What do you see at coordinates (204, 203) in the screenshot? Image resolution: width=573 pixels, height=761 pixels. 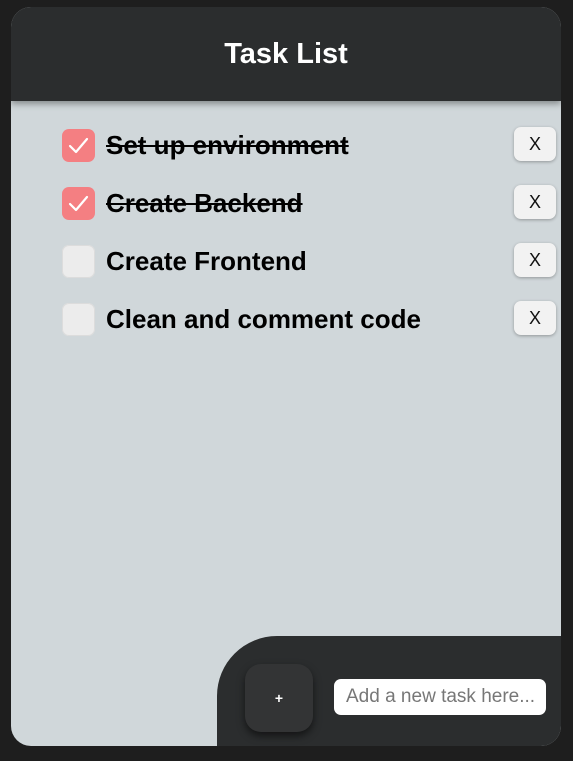 I see `task-text: Create Backend` at bounding box center [204, 203].